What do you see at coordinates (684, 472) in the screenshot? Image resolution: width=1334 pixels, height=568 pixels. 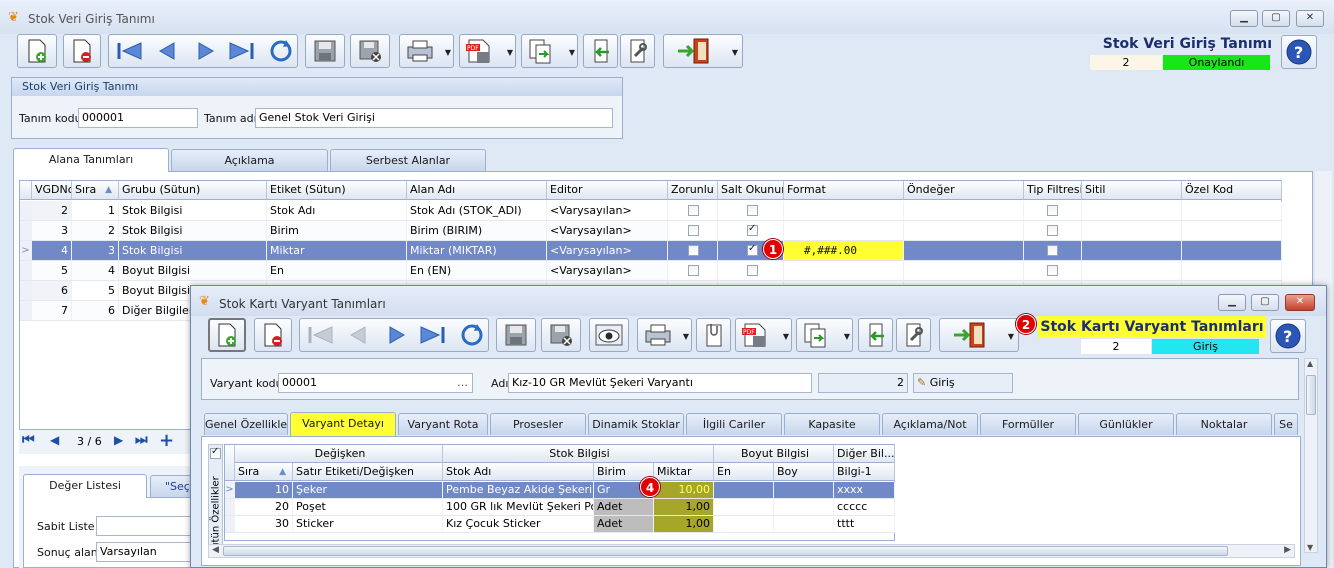 I see `col-header-miktar: Miktar` at bounding box center [684, 472].